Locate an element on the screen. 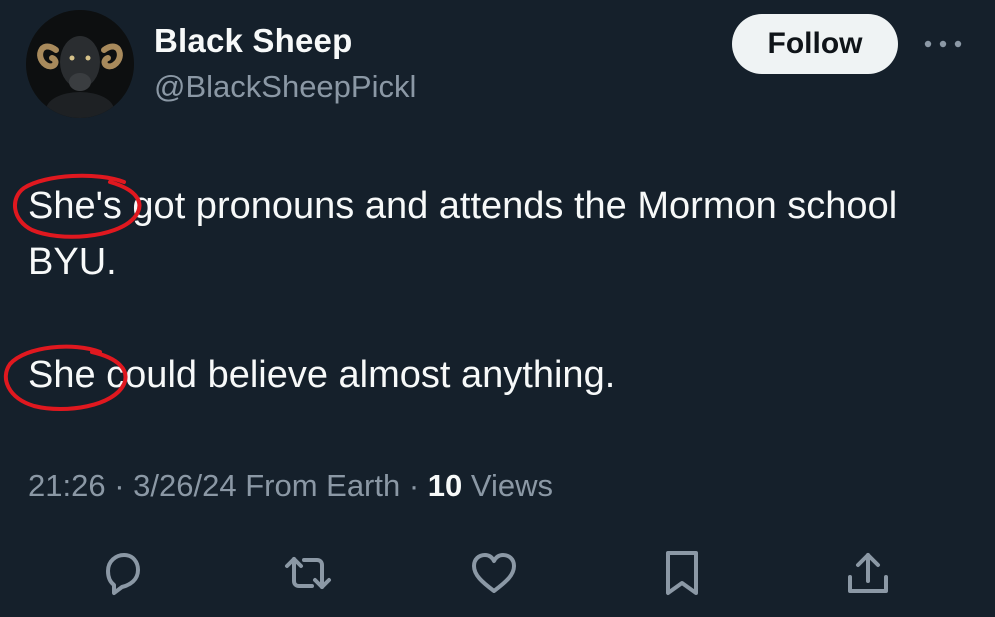 This screenshot has width=995, height=617. avatar is located at coordinates (80, 64).